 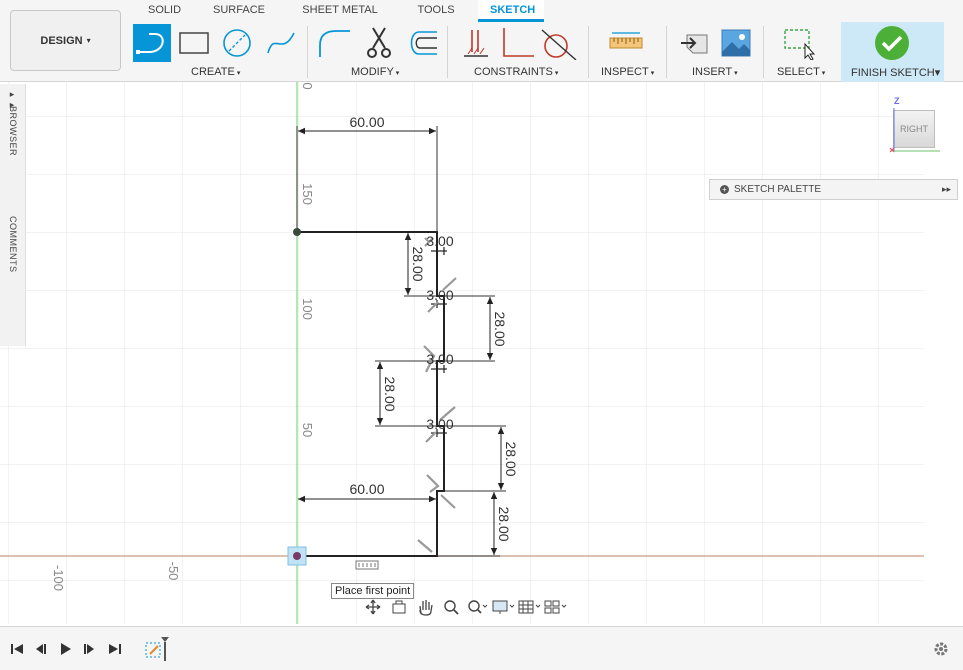 I want to click on select-tool-button, so click(x=800, y=43).